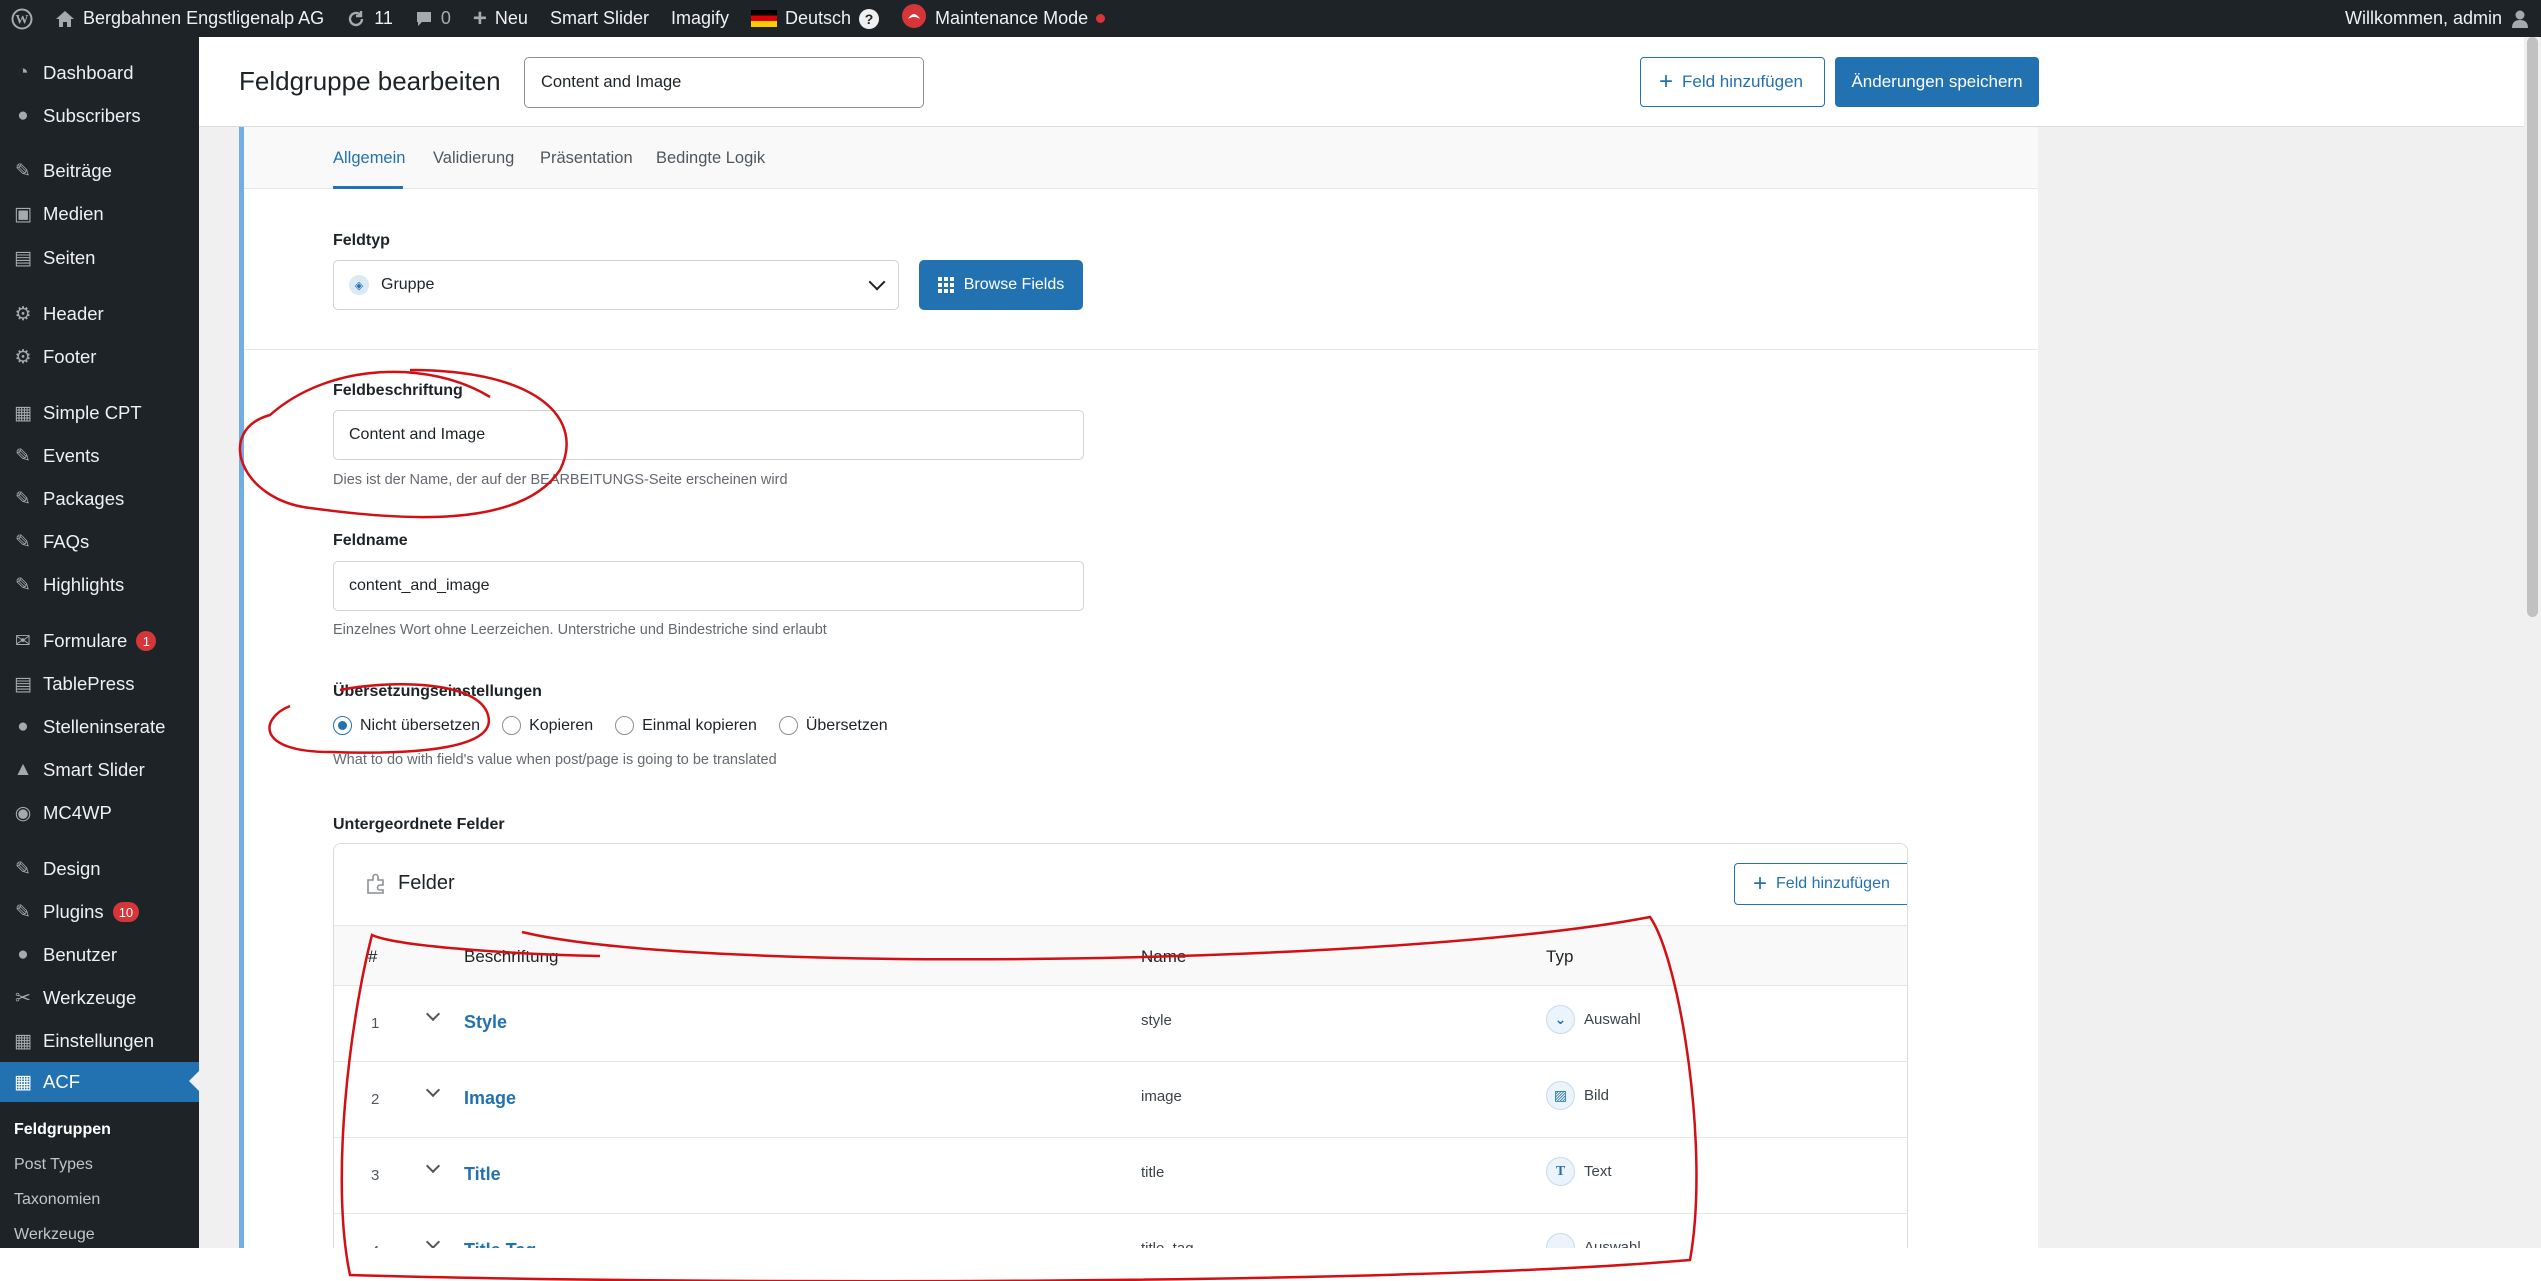  Describe the element at coordinates (369, 158) in the screenshot. I see `tab-allgemein: Allgemein` at that location.